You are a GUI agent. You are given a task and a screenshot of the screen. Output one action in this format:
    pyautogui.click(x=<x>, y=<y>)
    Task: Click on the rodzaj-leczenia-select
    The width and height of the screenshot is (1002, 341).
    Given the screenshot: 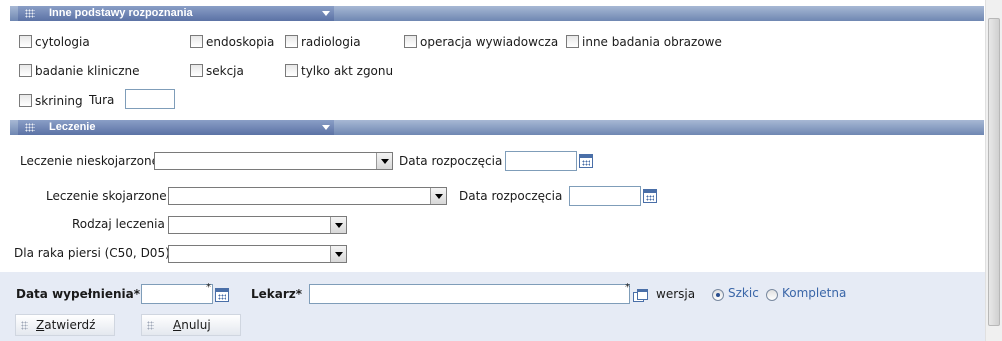 What is the action you would take?
    pyautogui.click(x=257, y=225)
    